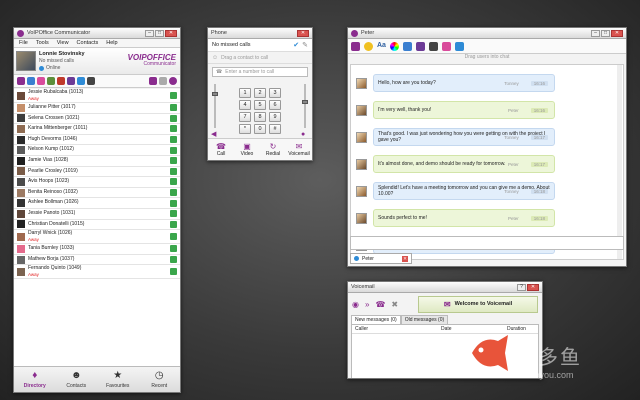 The height and width of the screenshot is (400, 640). I want to click on nav-contacts: ☻ Contacts, so click(77, 379).